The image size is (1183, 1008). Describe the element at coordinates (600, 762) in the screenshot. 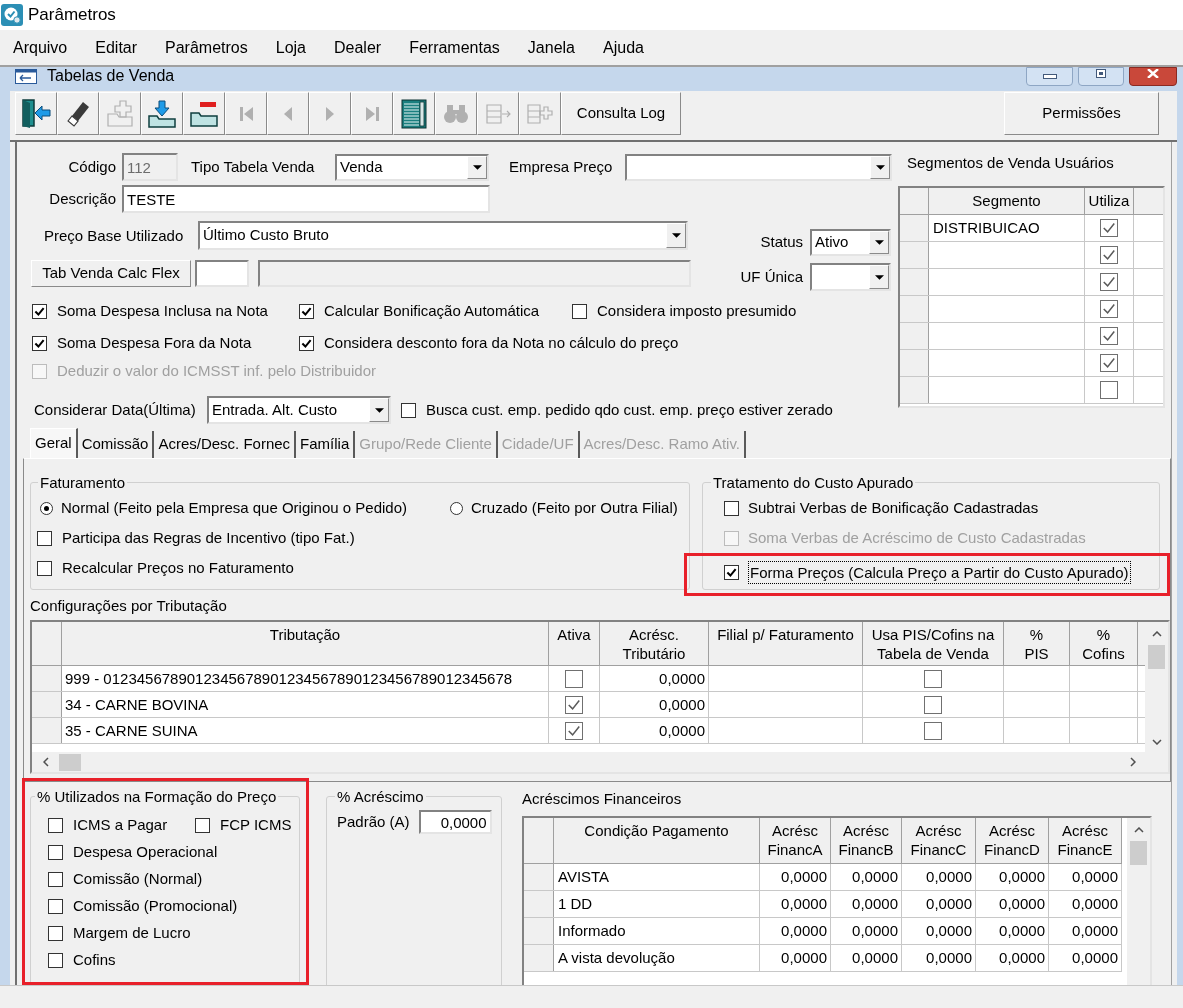

I see `horizontal-scrollbar` at that location.